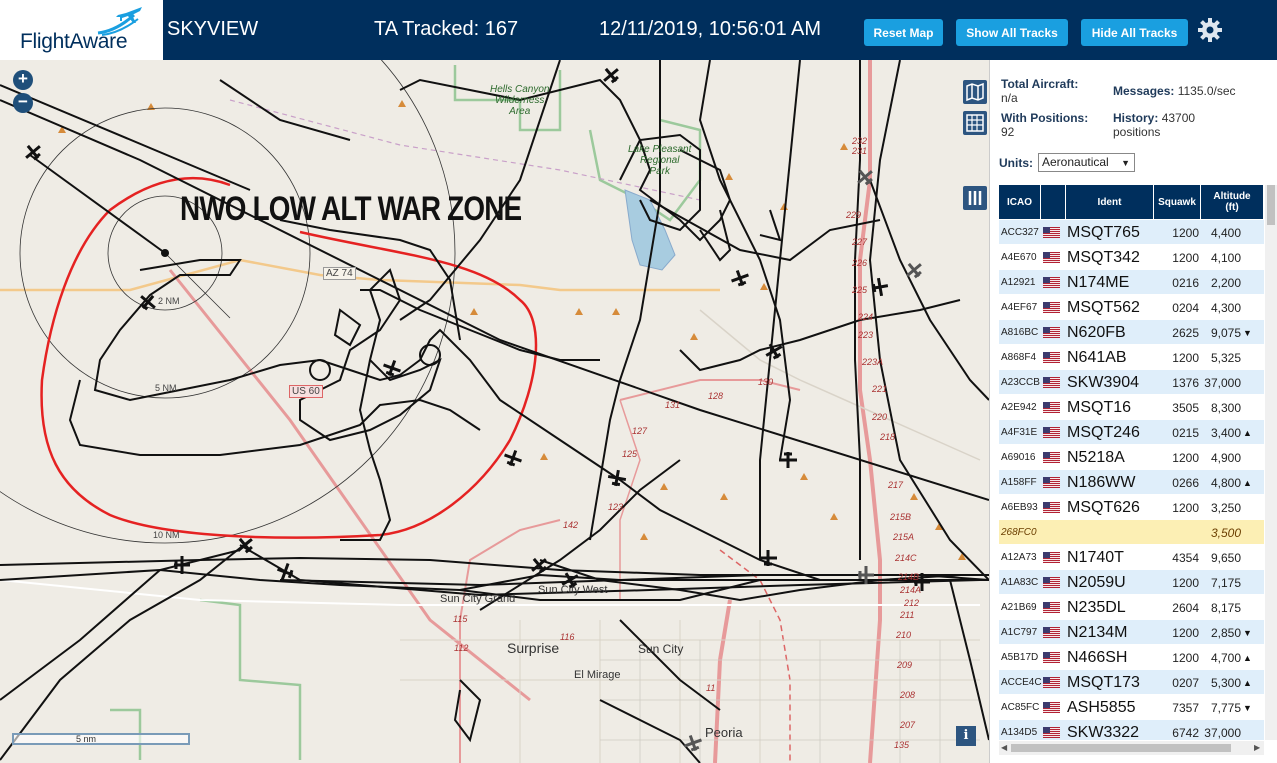  What do you see at coordinates (1121, 748) in the screenshot?
I see `horizontal-scroll-thumb` at bounding box center [1121, 748].